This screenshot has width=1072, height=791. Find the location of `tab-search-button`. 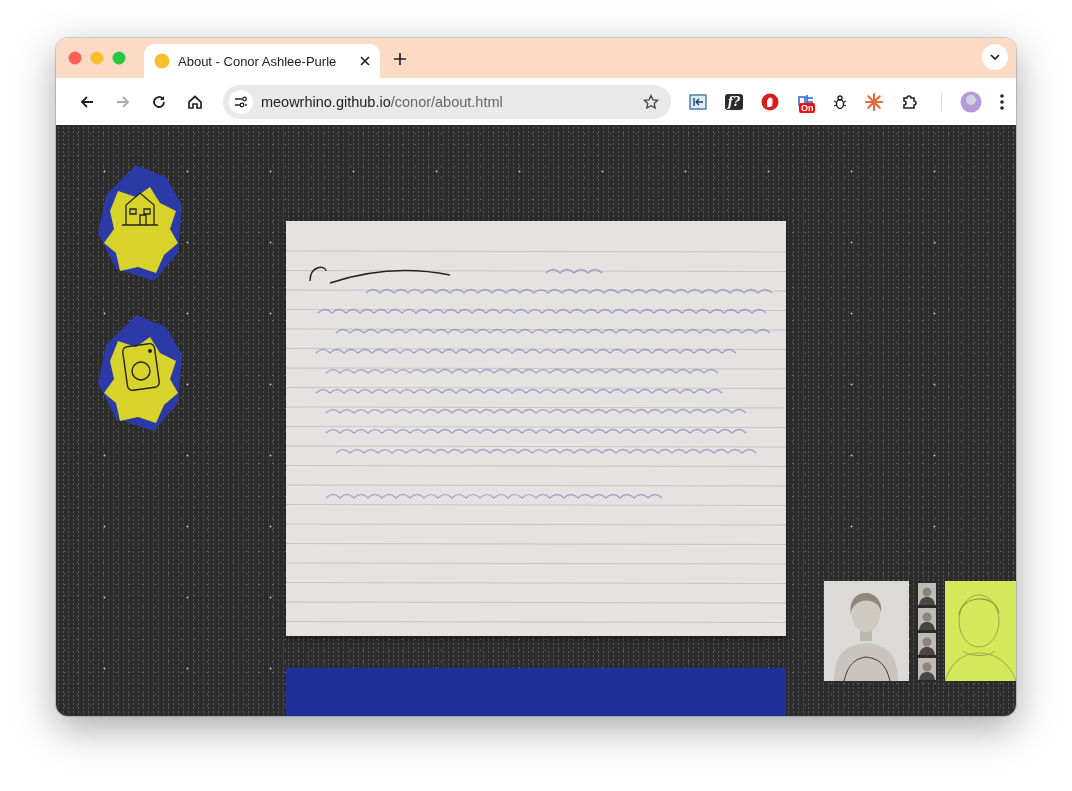

tab-search-button is located at coordinates (995, 57).